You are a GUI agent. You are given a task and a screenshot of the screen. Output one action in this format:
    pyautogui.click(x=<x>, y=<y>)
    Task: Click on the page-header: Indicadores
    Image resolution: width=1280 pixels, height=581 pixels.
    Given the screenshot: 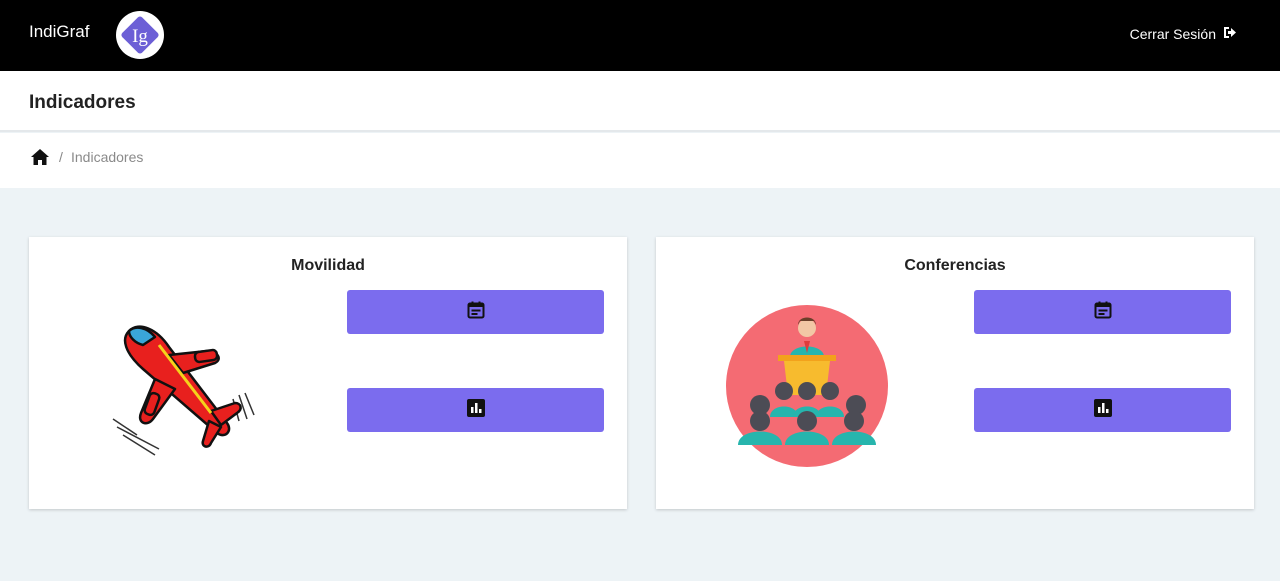 What is the action you would take?
    pyautogui.click(x=640, y=101)
    